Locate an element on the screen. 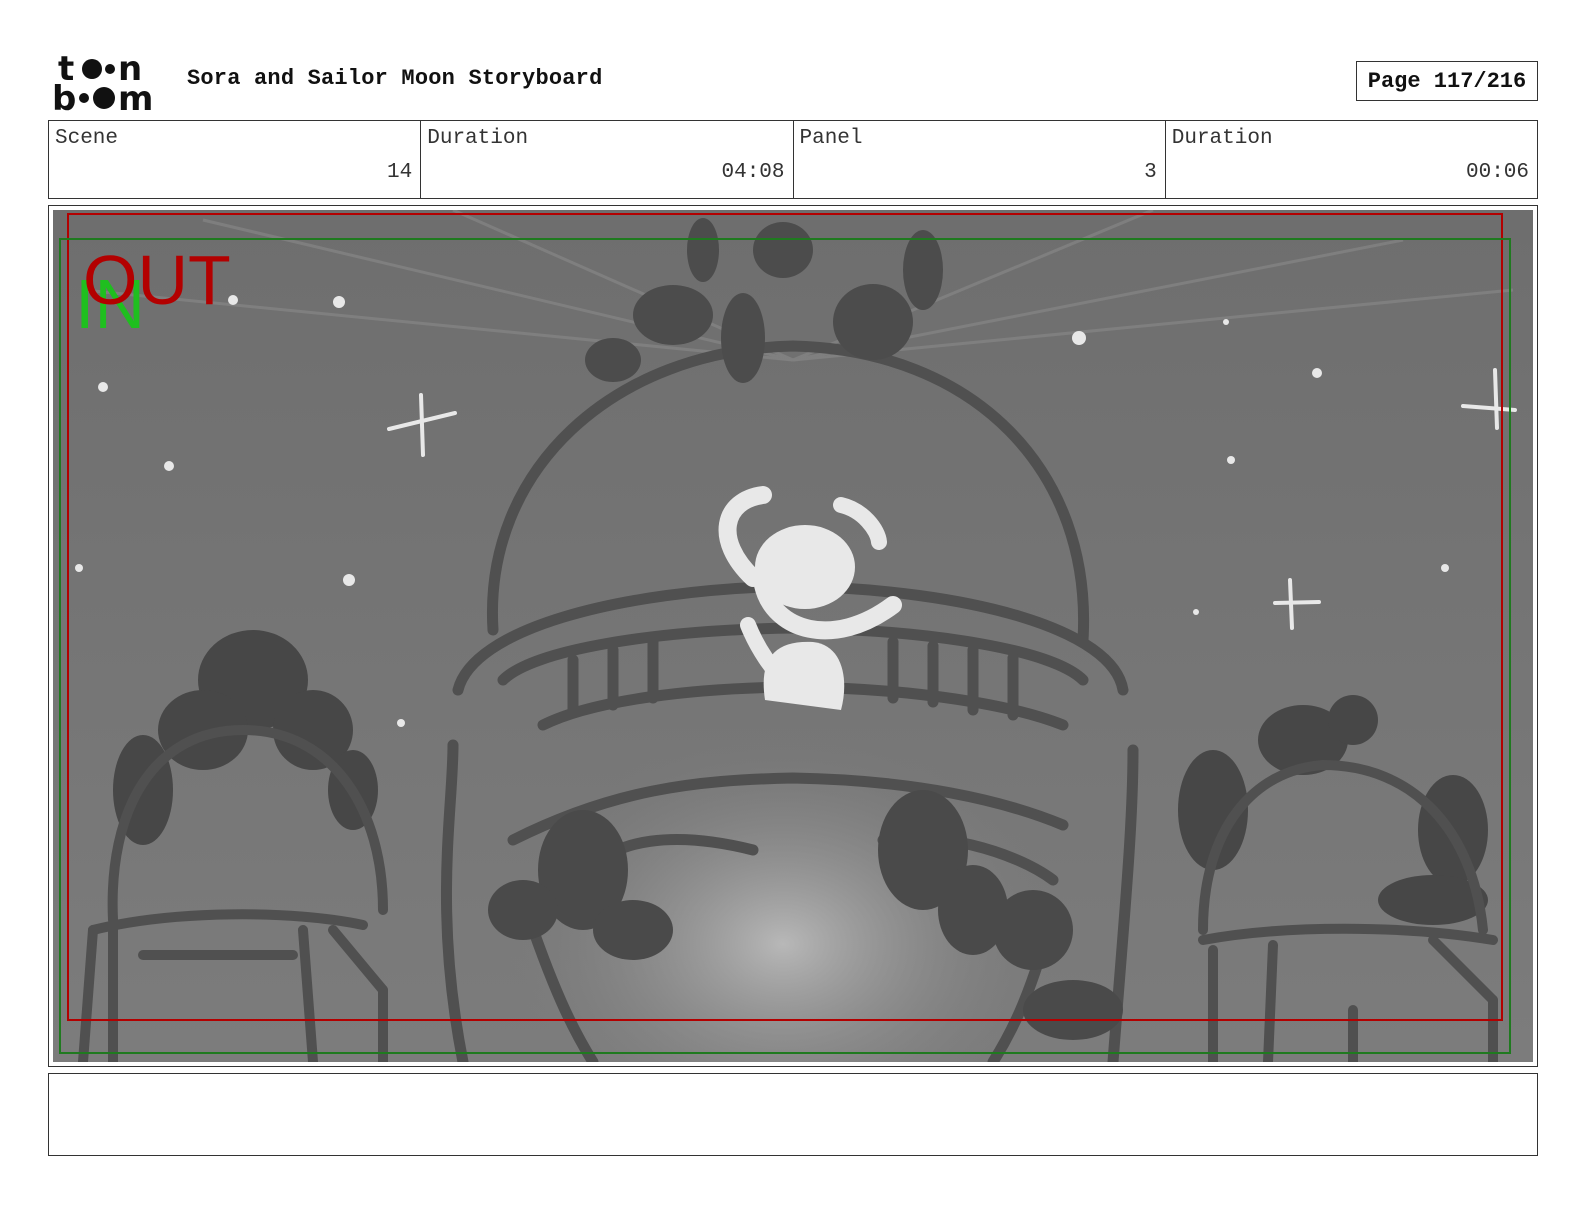 This screenshot has width=1584, height=1224. document-title: Sora and Sailor Moon Storyboard is located at coordinates (395, 78).